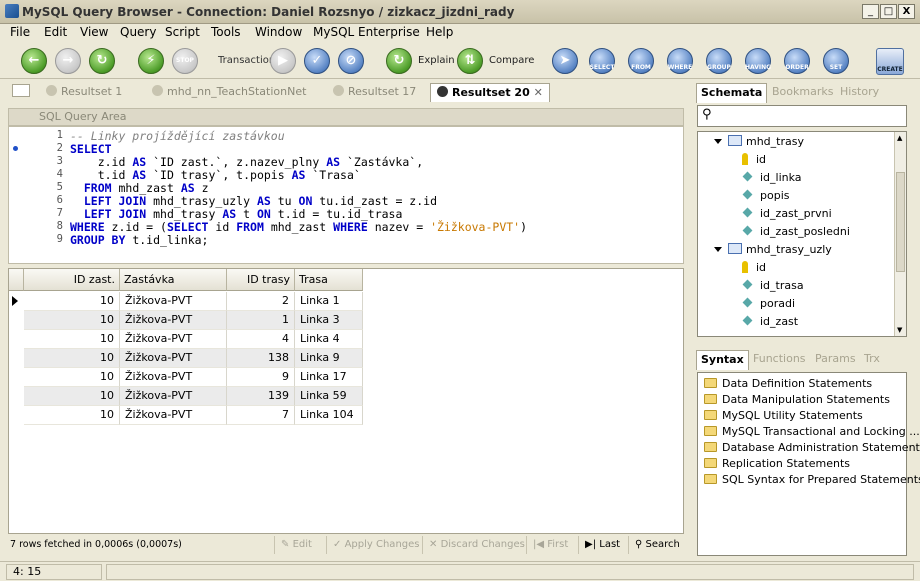  I want to click on menu-edit: Edit, so click(55, 32).